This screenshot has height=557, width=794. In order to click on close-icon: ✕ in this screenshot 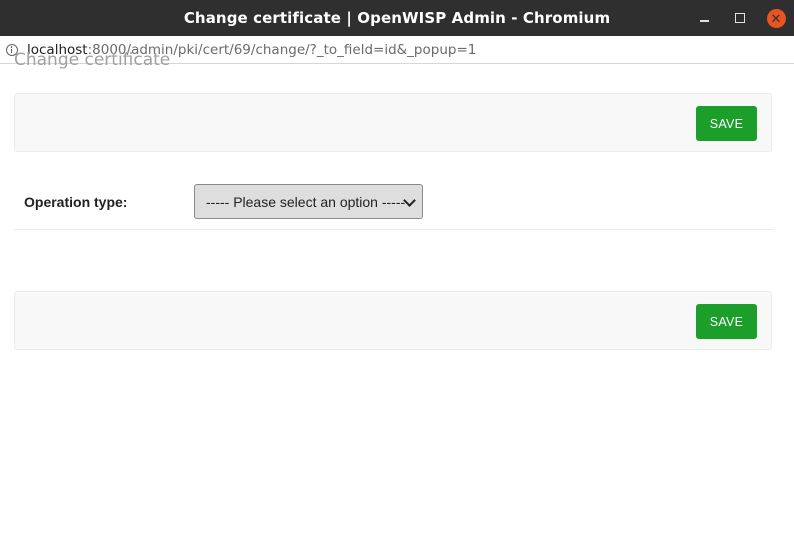, I will do `click(776, 18)`.